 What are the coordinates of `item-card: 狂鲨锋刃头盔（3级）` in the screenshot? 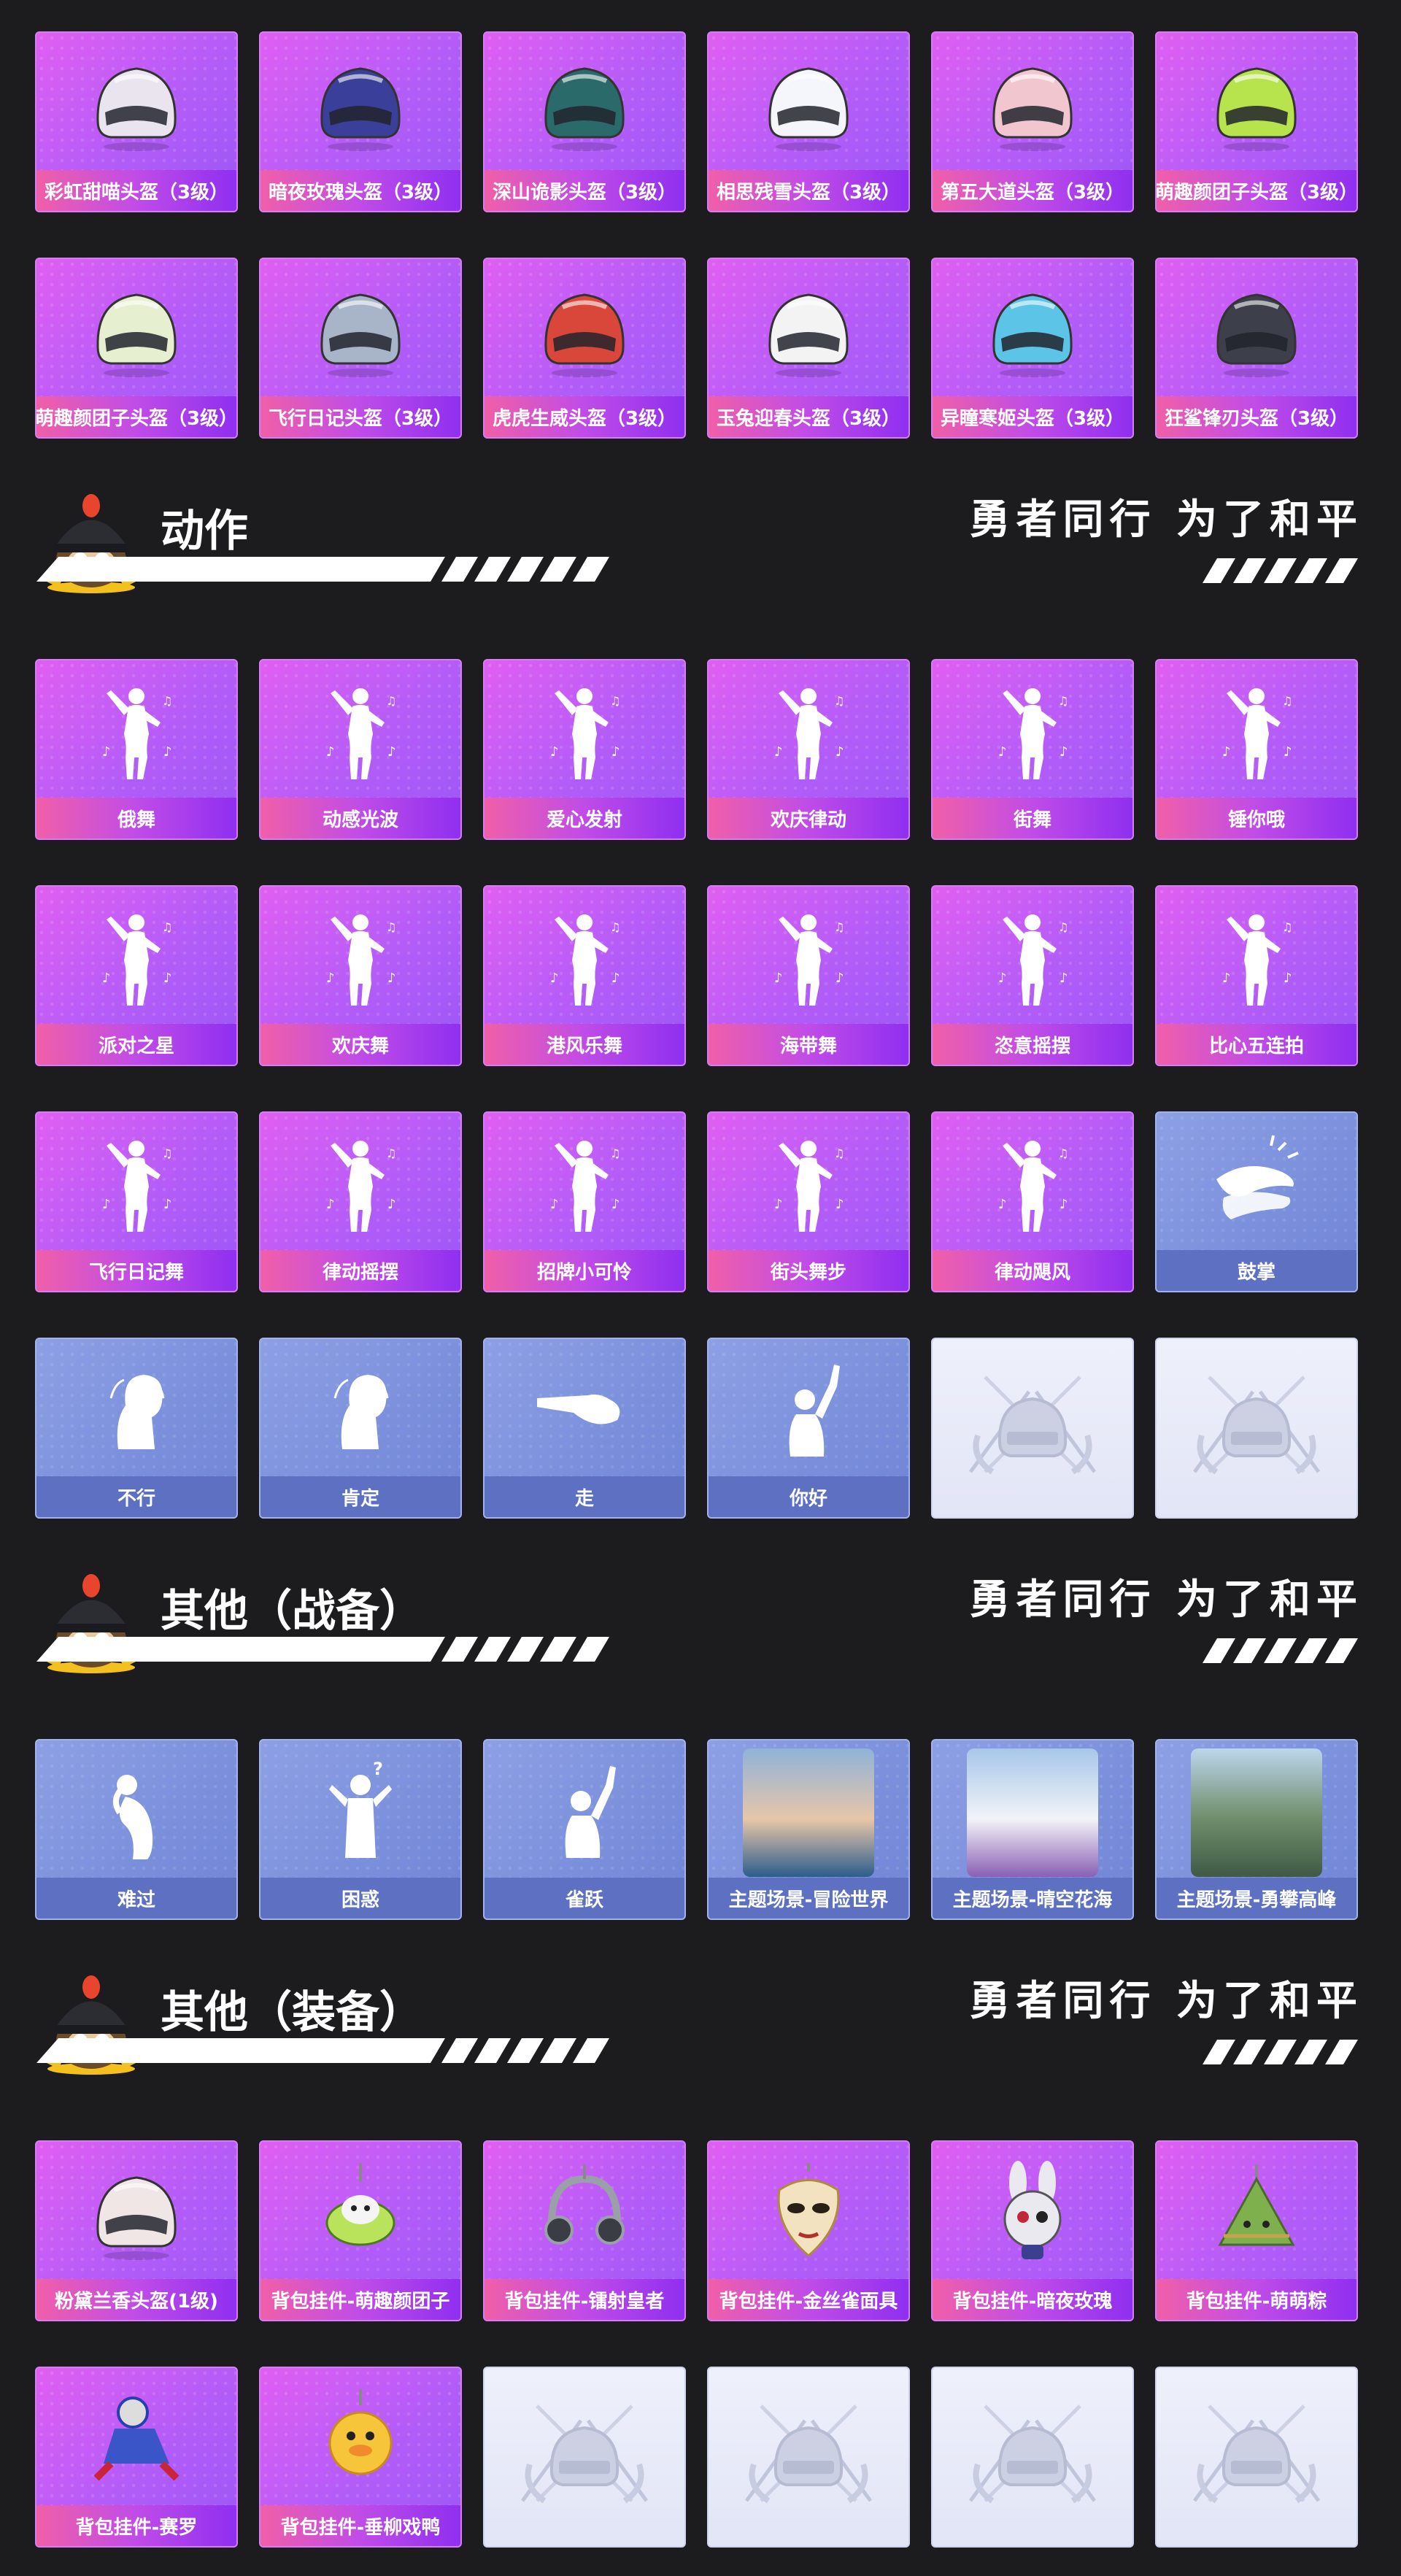 It's located at (1256, 348).